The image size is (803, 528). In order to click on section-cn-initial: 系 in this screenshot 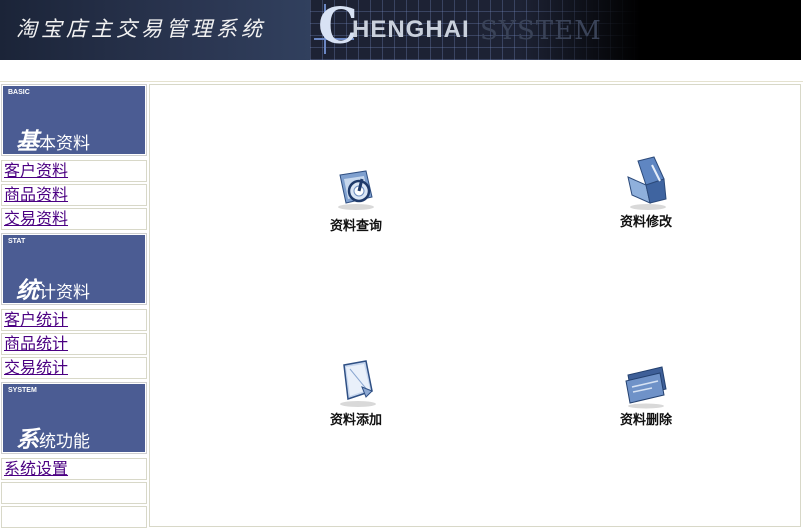, I will do `click(27, 439)`.